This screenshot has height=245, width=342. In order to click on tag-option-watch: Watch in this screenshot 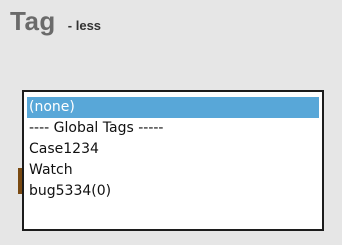, I will do `click(173, 170)`.